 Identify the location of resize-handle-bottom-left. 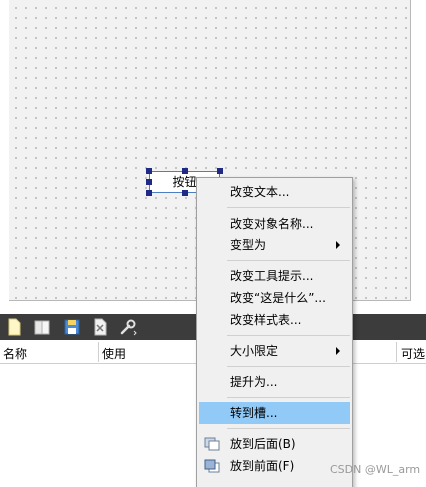
(149, 193).